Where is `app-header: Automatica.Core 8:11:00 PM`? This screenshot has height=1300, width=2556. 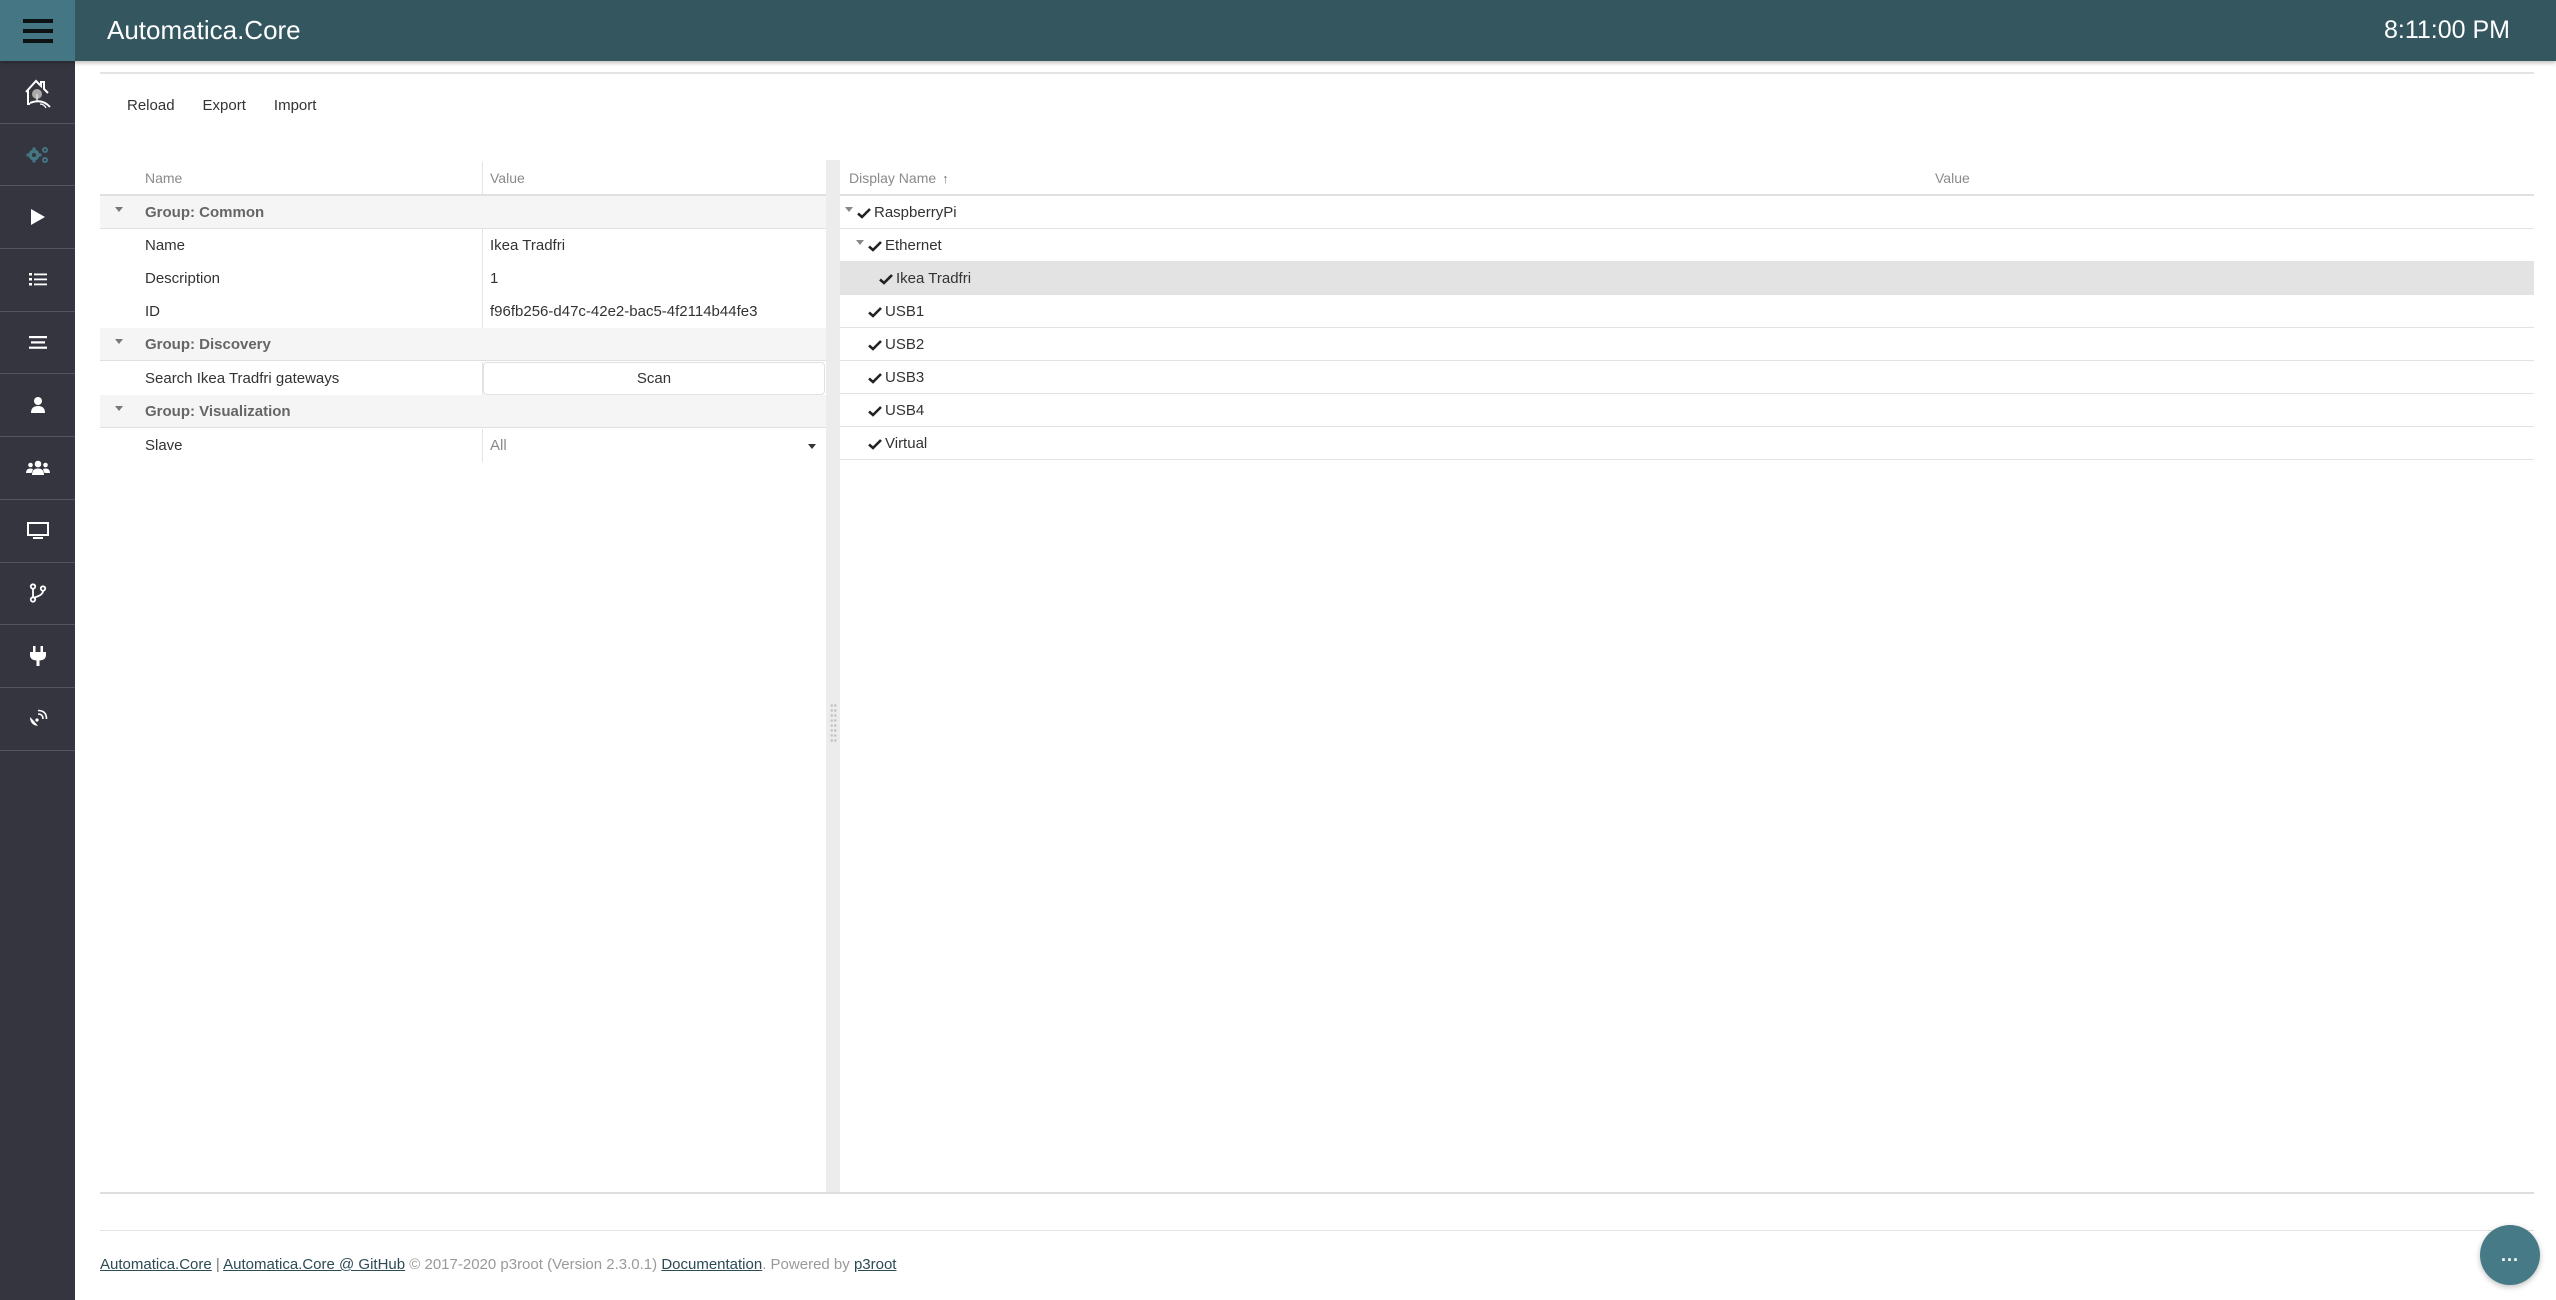 app-header: Automatica.Core 8:11:00 PM is located at coordinates (1278, 30).